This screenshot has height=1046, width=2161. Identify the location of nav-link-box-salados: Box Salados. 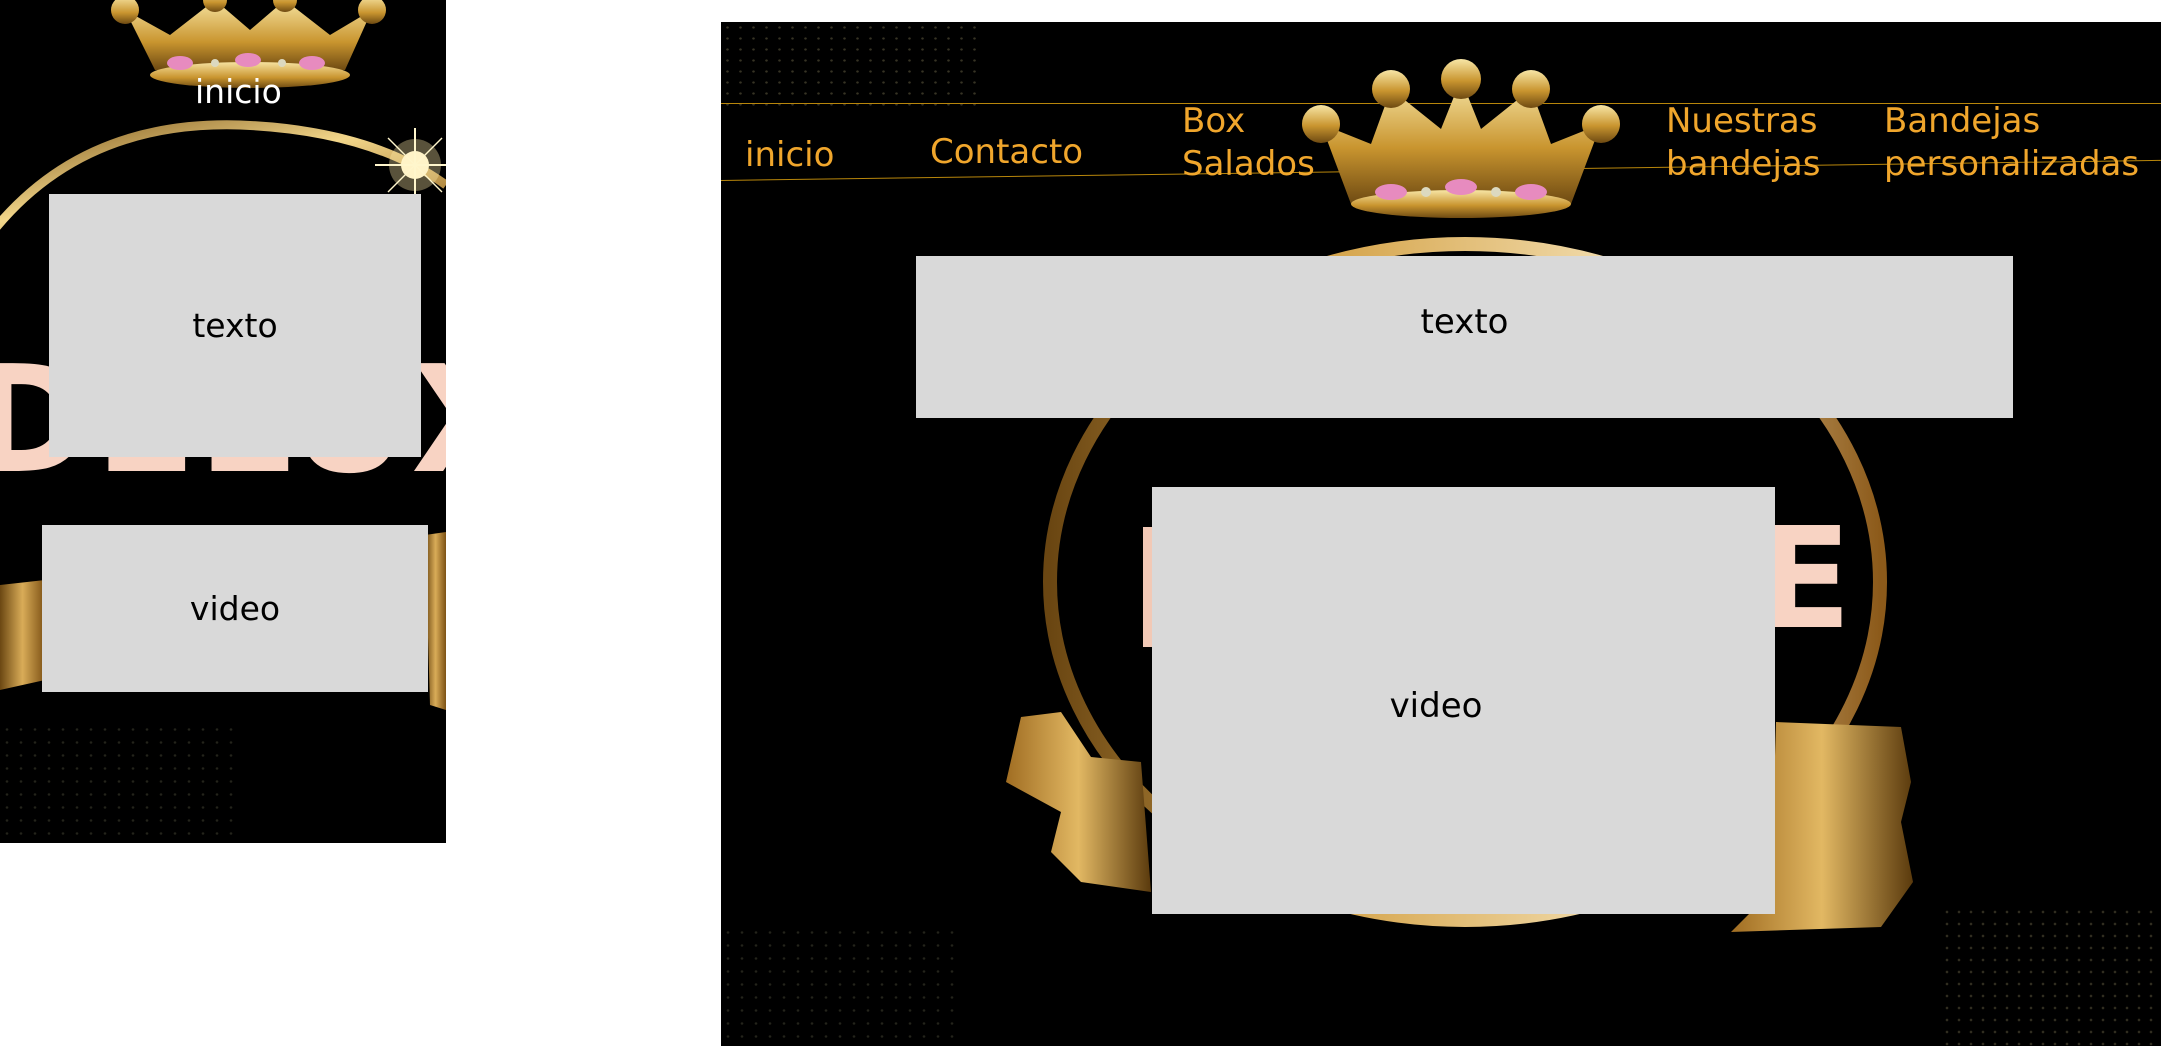
(1248, 143).